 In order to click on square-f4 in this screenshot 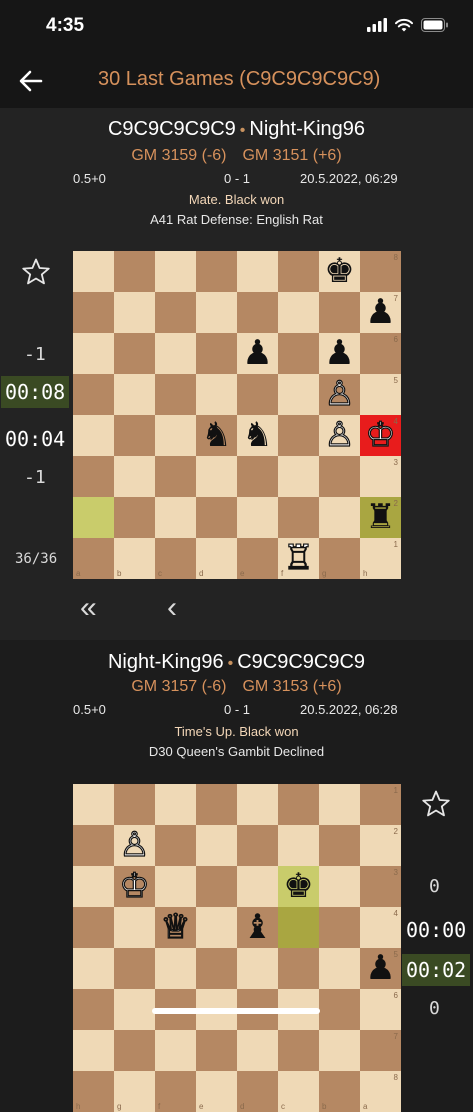, I will do `click(298, 435)`.